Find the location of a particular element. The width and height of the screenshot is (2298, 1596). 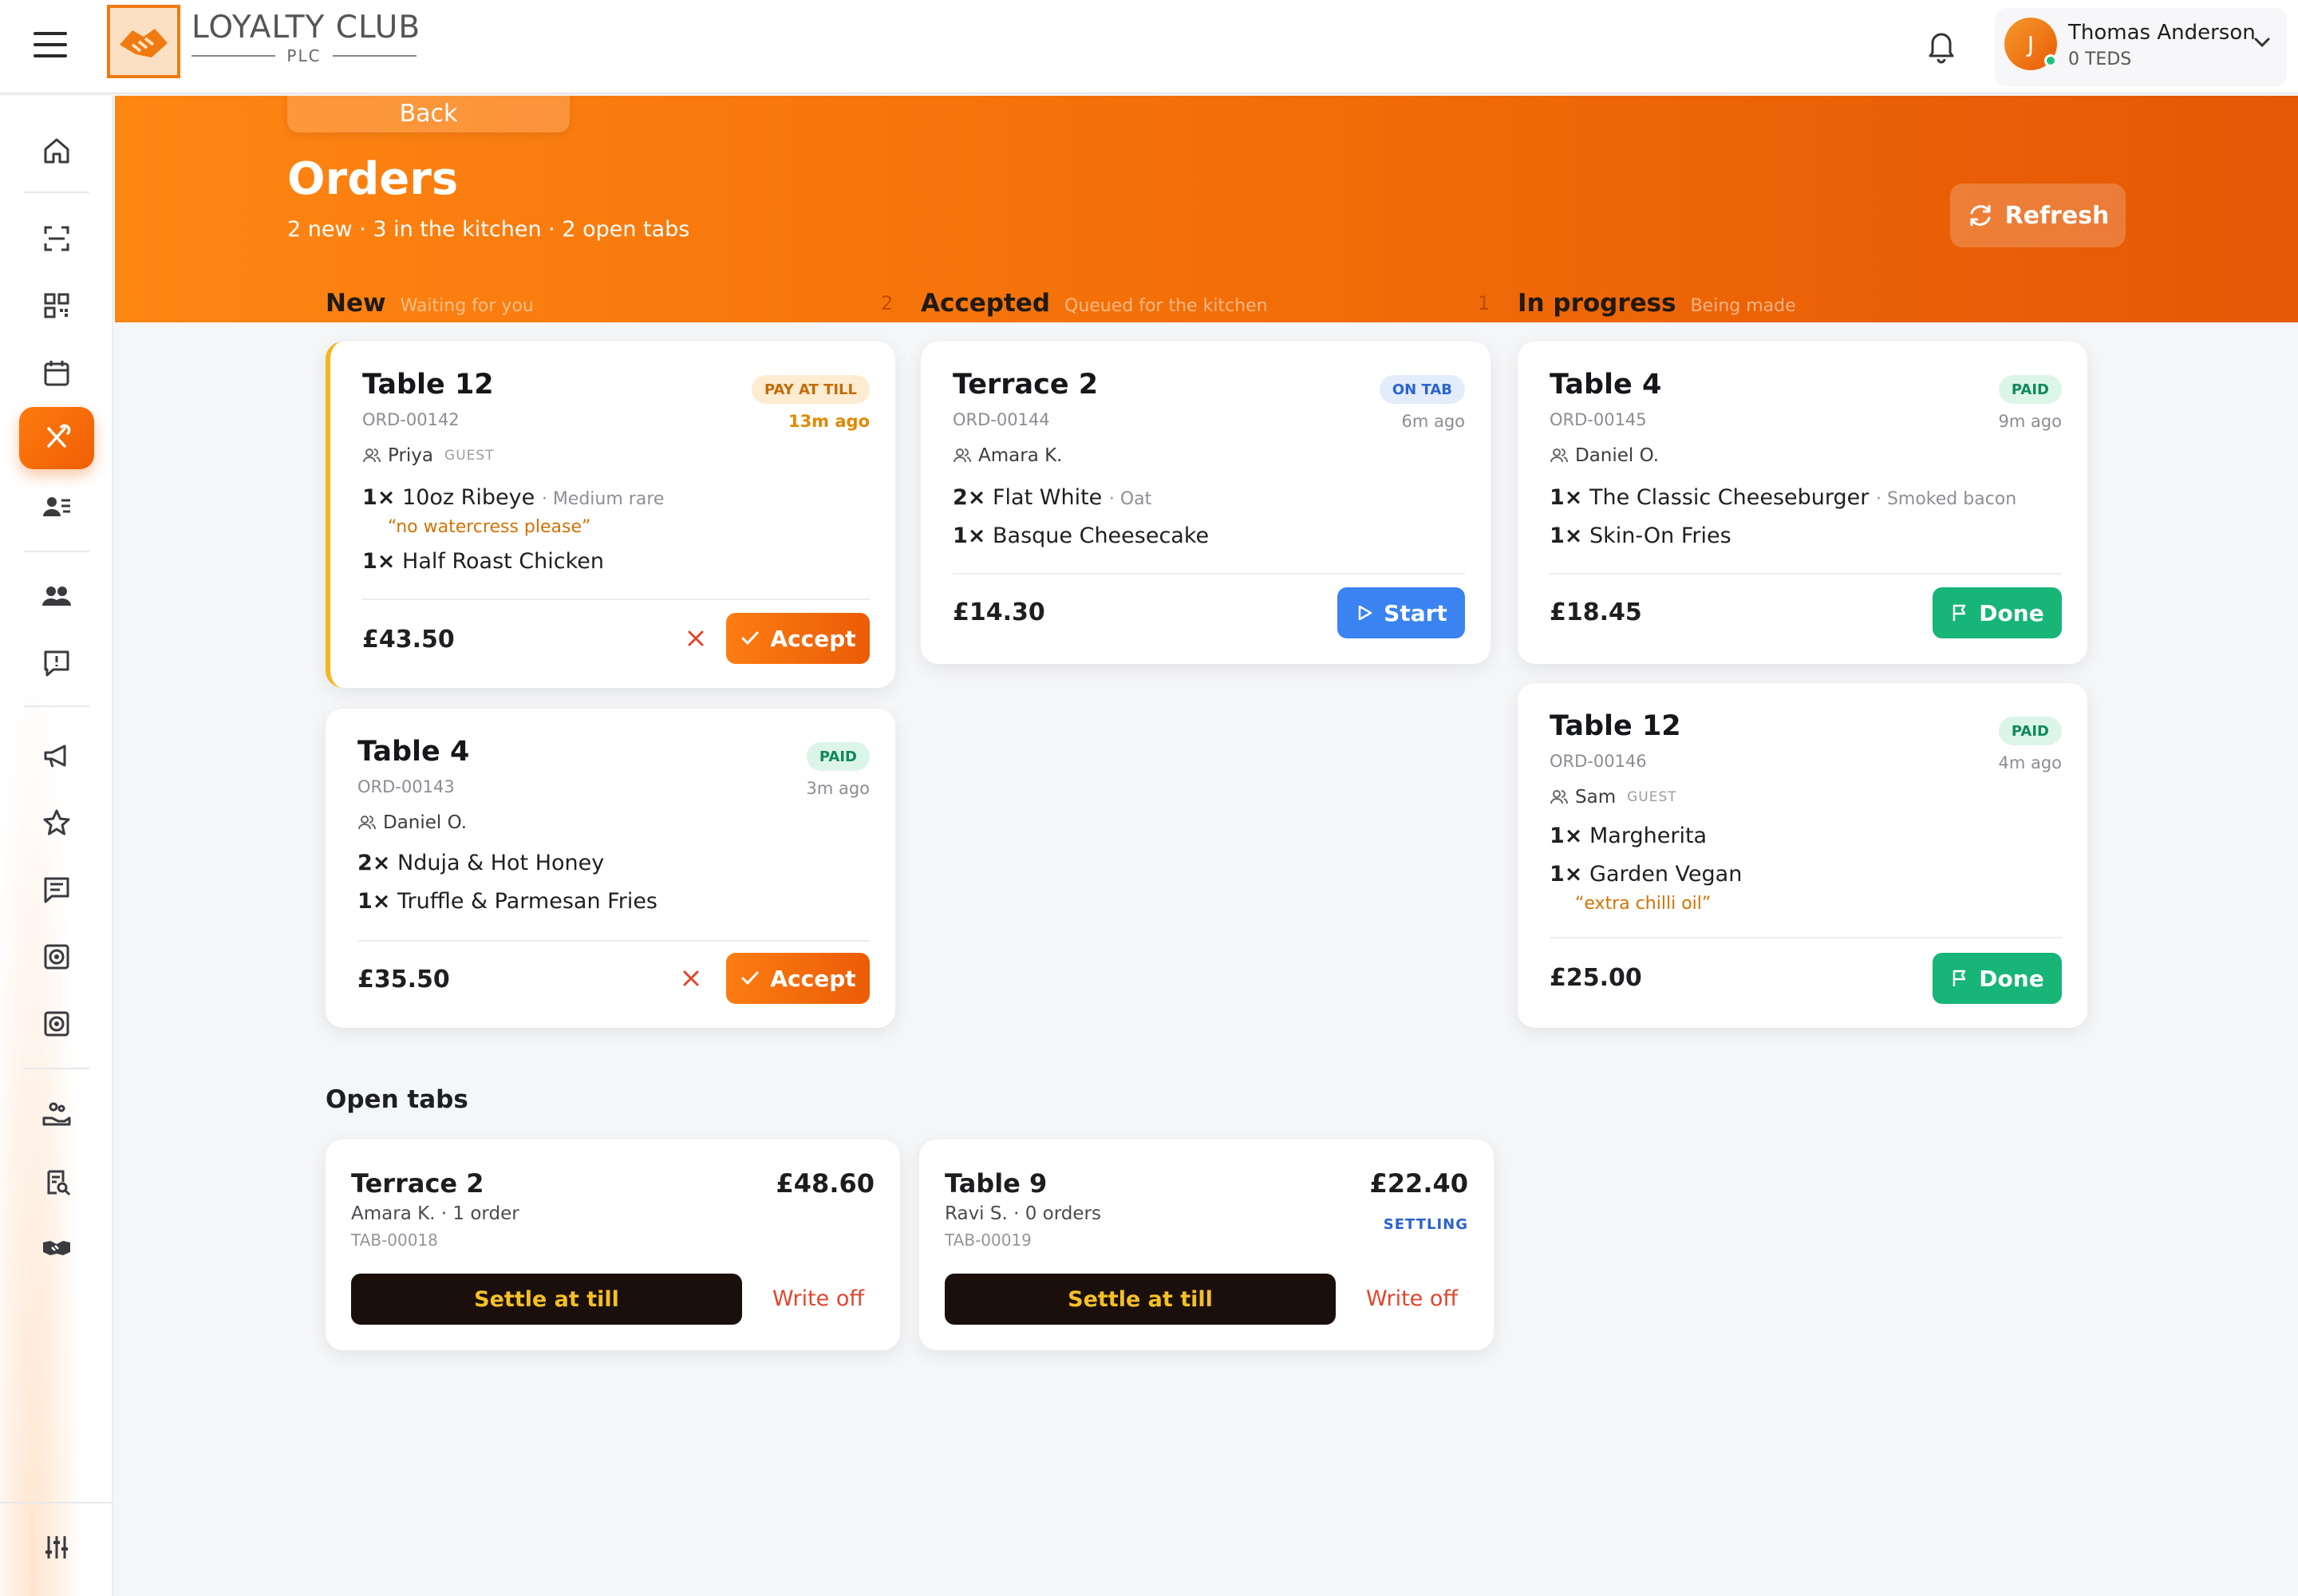

user-menu: J Thomas Anderson 0 TEDS is located at coordinates (2141, 47).